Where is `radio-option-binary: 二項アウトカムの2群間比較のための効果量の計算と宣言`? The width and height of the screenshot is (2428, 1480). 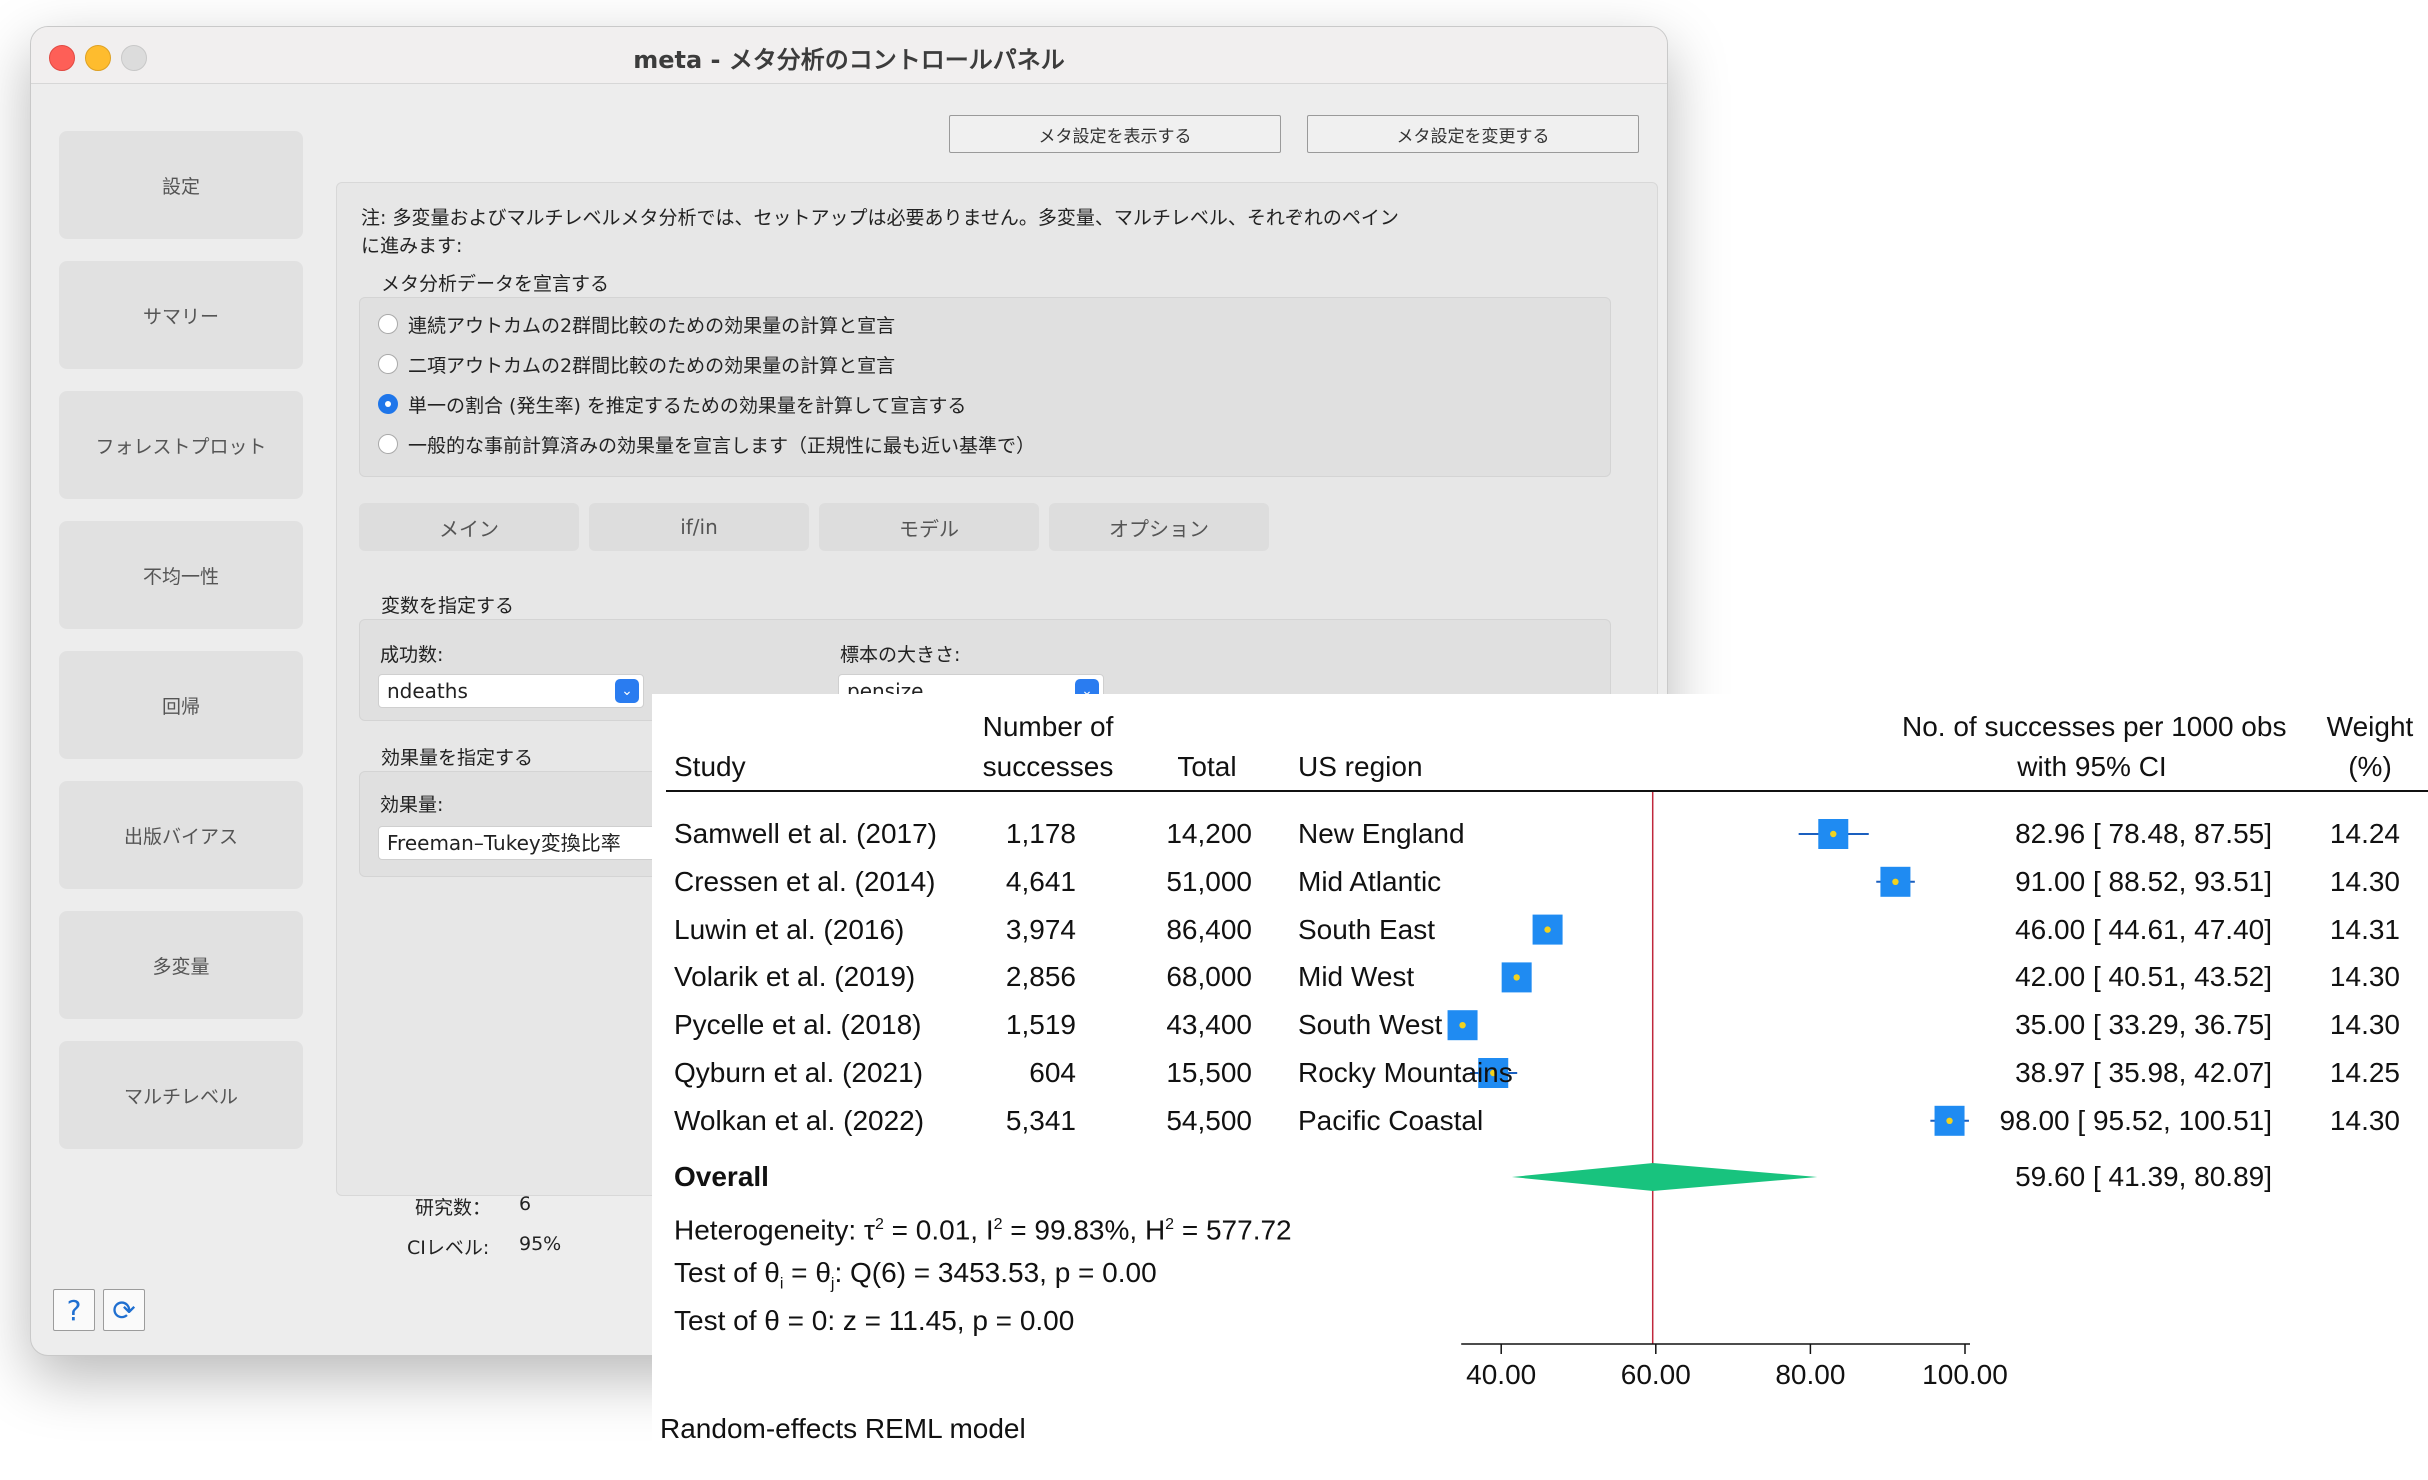
radio-option-binary: 二項アウトカムの2群間比較のための効果量の計算と宣言 is located at coordinates (636, 364).